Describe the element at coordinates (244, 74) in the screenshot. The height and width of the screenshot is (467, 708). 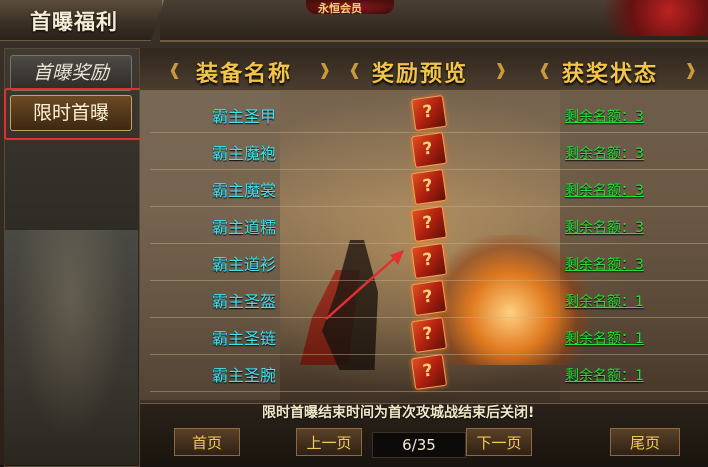
I see `column-header-item-name: 装备名称` at that location.